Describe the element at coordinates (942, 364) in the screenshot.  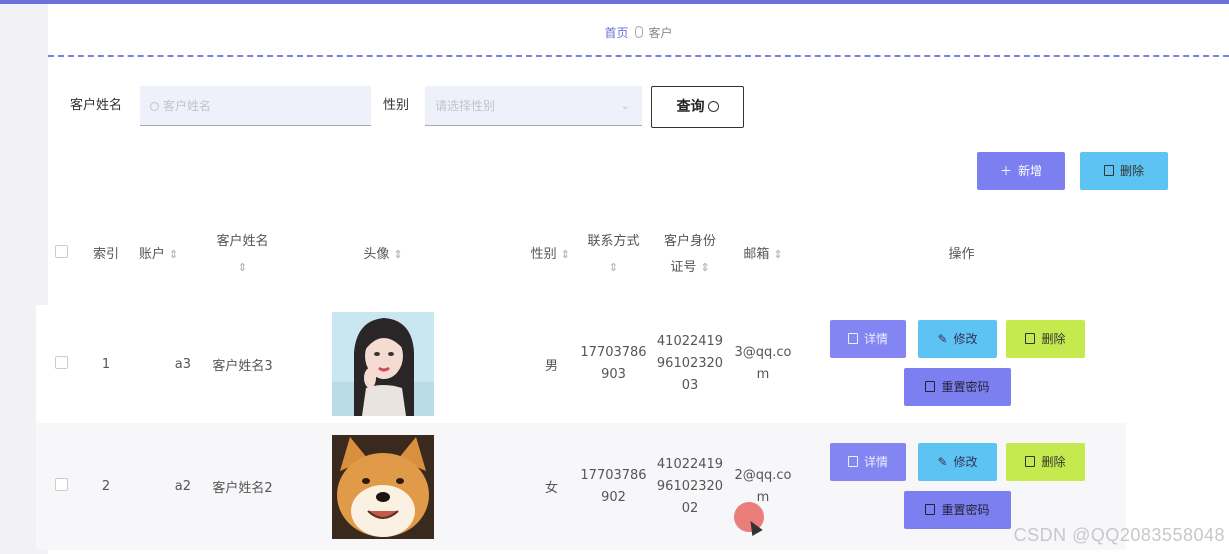
I see `row-actions: 详情 ✎ 修改 删除 重置密码` at that location.